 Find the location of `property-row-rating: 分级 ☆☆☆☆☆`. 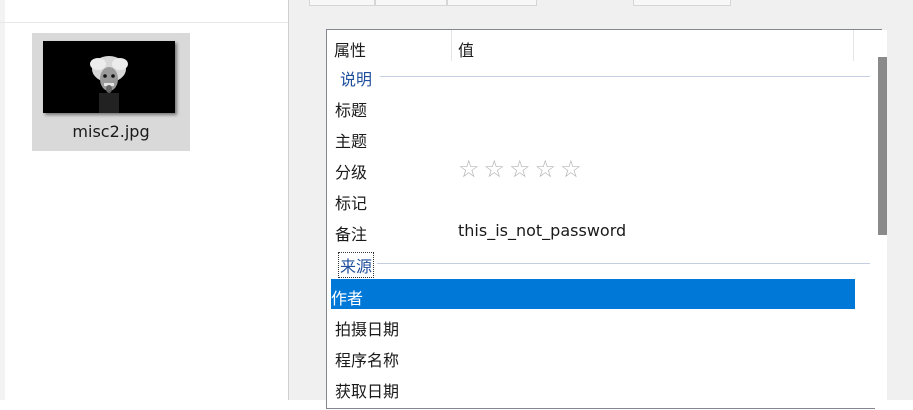

property-row-rating: 分级 ☆☆☆☆☆ is located at coordinates (593, 168).